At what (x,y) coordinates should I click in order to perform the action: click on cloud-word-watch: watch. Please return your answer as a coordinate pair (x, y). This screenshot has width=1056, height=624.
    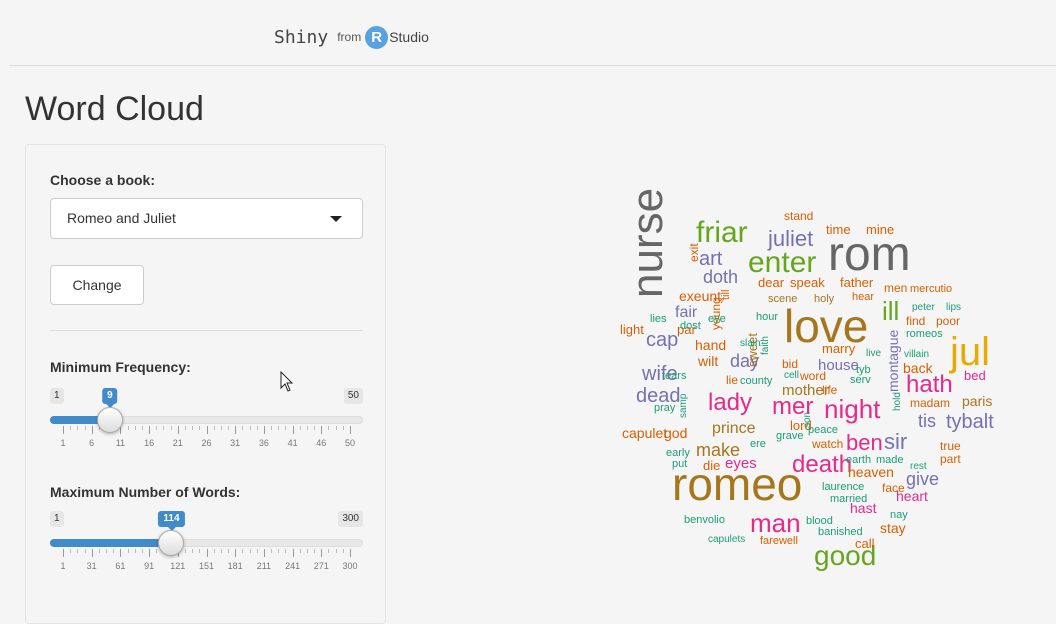
    Looking at the image, I should click on (827, 444).